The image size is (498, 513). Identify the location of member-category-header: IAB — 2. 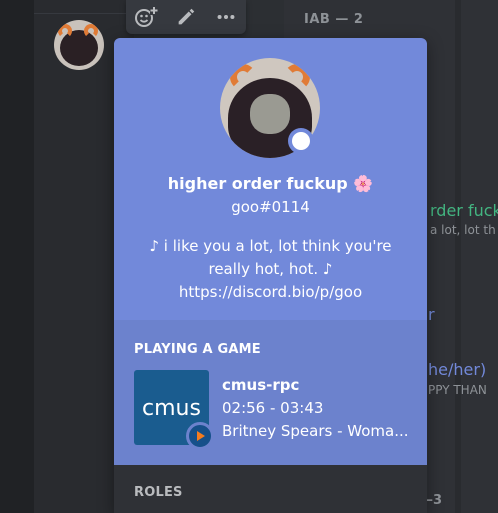
(334, 19).